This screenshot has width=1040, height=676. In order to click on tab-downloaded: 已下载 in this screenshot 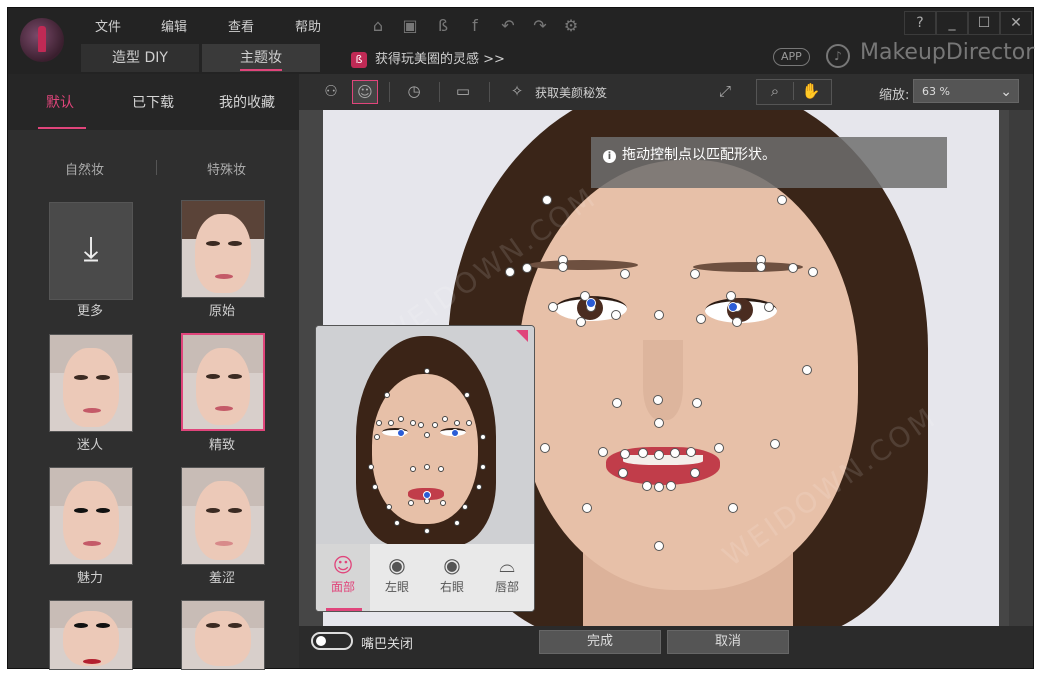, I will do `click(153, 102)`.